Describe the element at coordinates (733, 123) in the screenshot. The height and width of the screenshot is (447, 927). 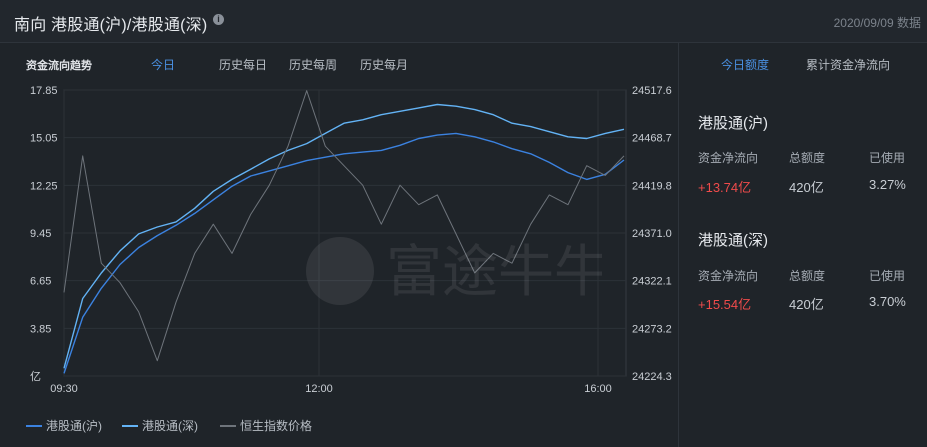
I see `sh-section-title: 港股通(沪)` at that location.